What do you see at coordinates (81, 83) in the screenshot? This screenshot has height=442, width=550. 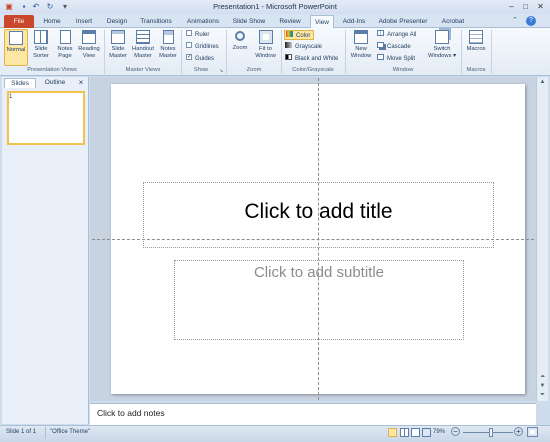 I see `close-panel-button: ×` at bounding box center [81, 83].